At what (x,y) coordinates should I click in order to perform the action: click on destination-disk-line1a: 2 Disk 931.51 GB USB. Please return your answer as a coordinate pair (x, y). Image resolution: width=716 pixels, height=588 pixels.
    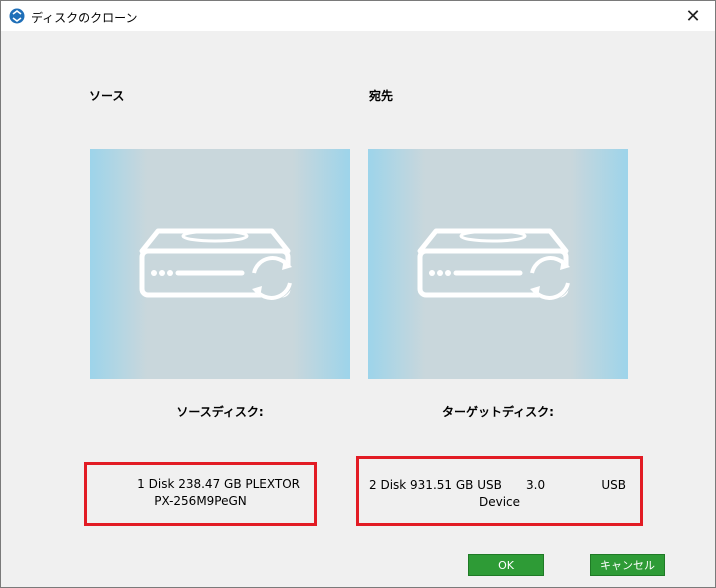
    Looking at the image, I should click on (435, 485).